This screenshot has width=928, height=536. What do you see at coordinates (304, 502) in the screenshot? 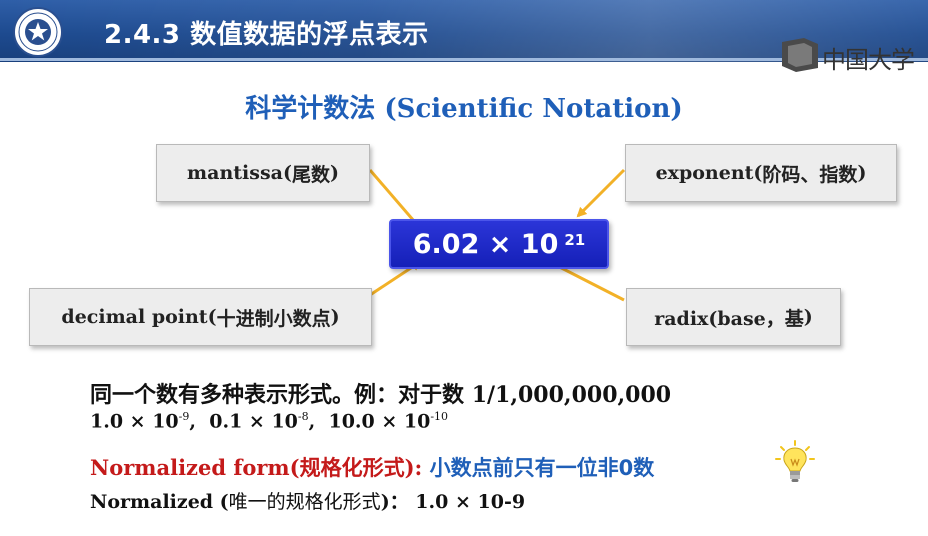
I see `unique-form-cn: 唯一的规格化形式` at bounding box center [304, 502].